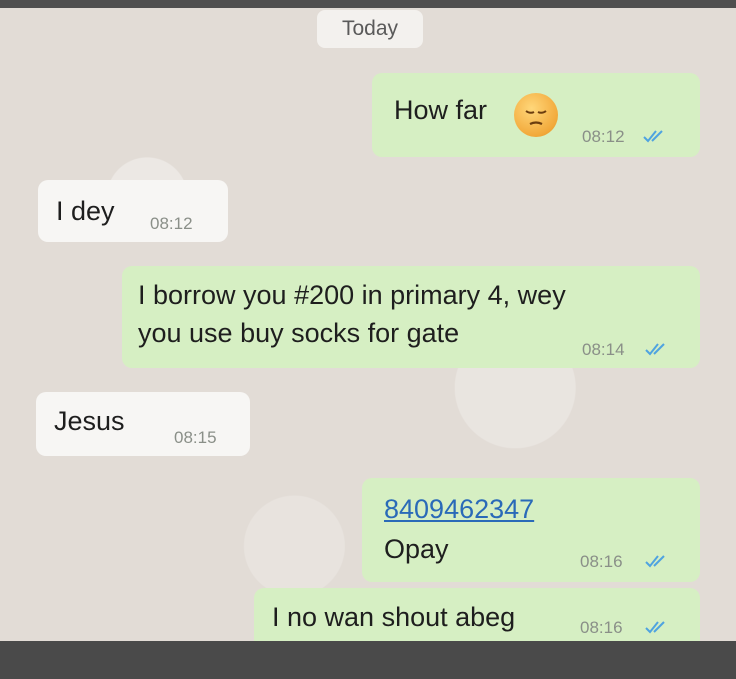  I want to click on message-text: I dey, so click(85, 211).